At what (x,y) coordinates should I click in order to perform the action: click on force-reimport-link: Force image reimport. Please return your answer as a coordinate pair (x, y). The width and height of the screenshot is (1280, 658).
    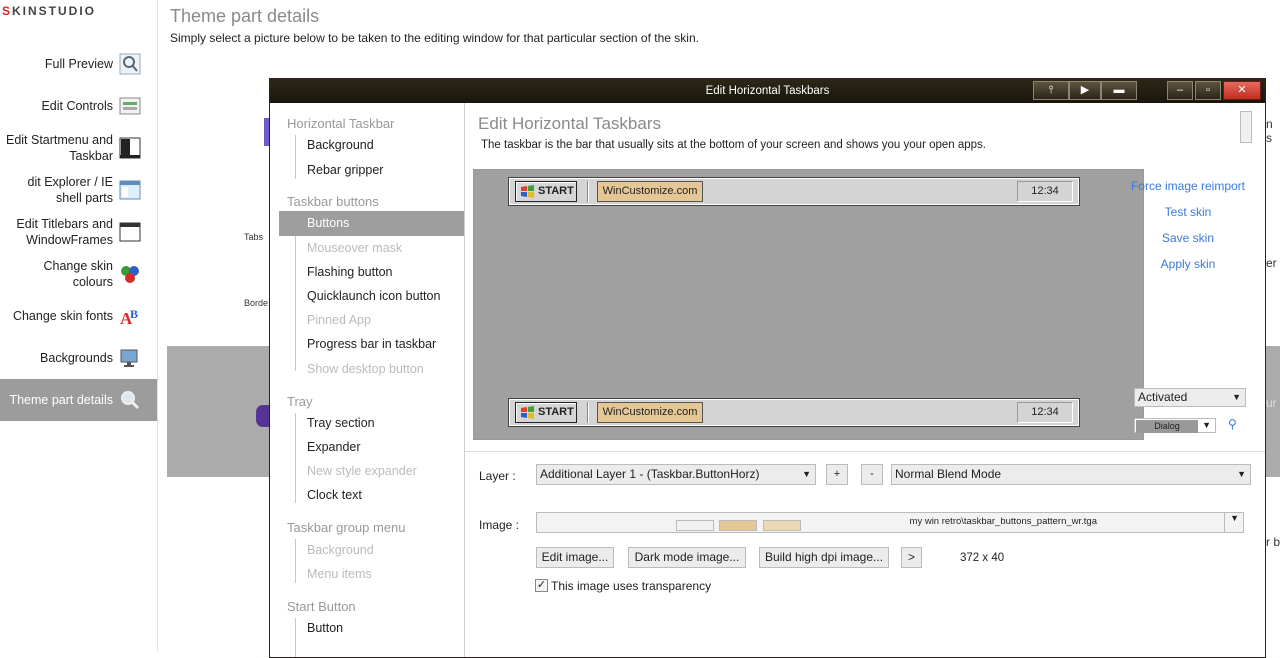
    Looking at the image, I should click on (1188, 186).